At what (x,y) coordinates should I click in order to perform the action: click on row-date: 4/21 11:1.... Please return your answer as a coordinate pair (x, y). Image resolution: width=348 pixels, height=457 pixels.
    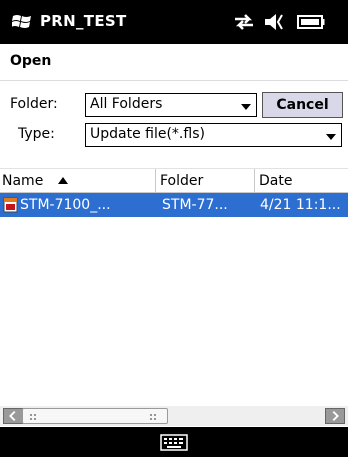
    Looking at the image, I should click on (300, 205).